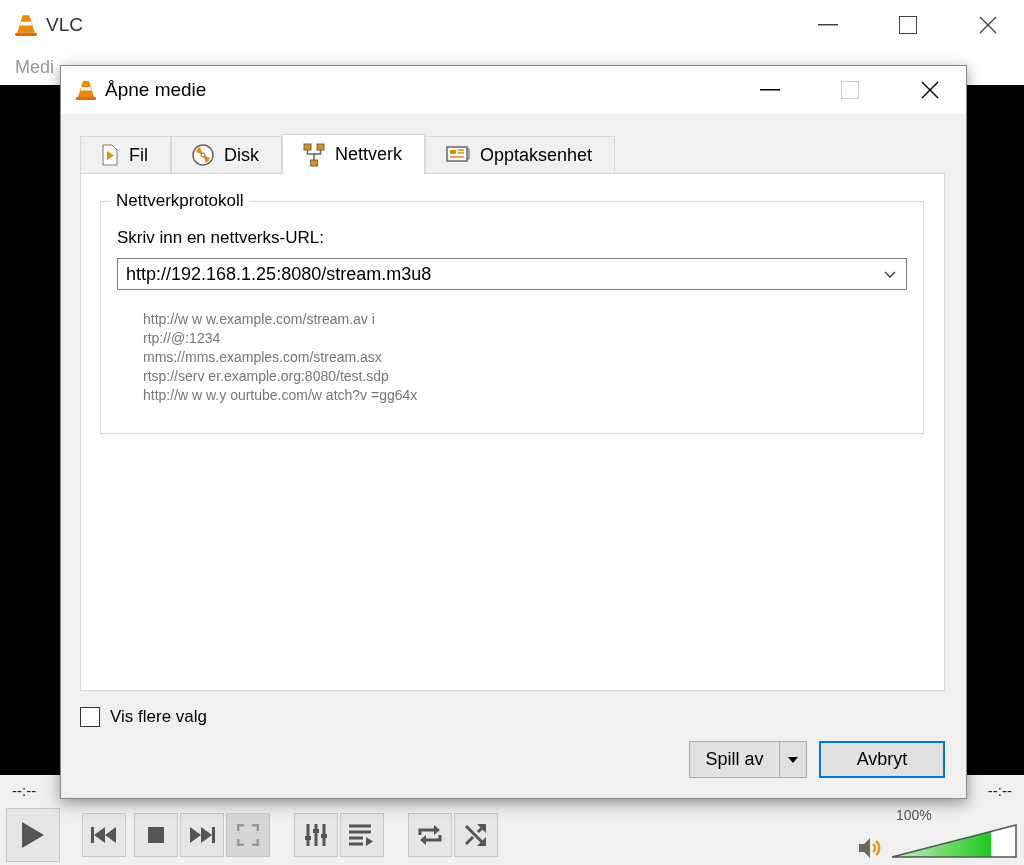 The width and height of the screenshot is (1024, 865). What do you see at coordinates (203, 155) in the screenshot?
I see `disc-icon` at bounding box center [203, 155].